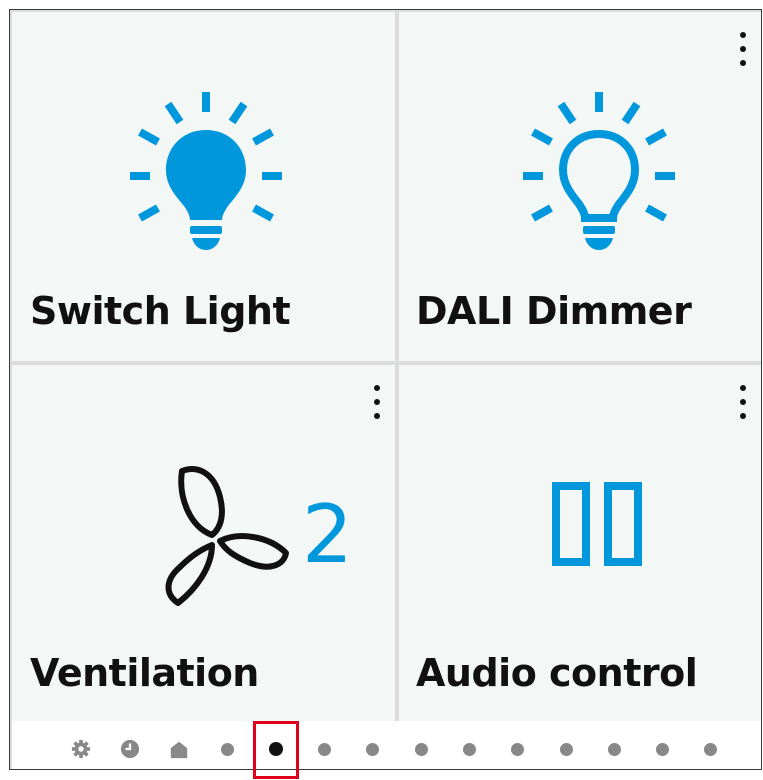 Image resolution: width=763 pixels, height=780 pixels. I want to click on active-page-highlight, so click(276, 750).